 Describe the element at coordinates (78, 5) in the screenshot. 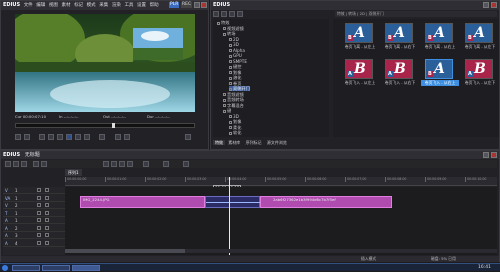

I see `menu-marker: 标记` at that location.